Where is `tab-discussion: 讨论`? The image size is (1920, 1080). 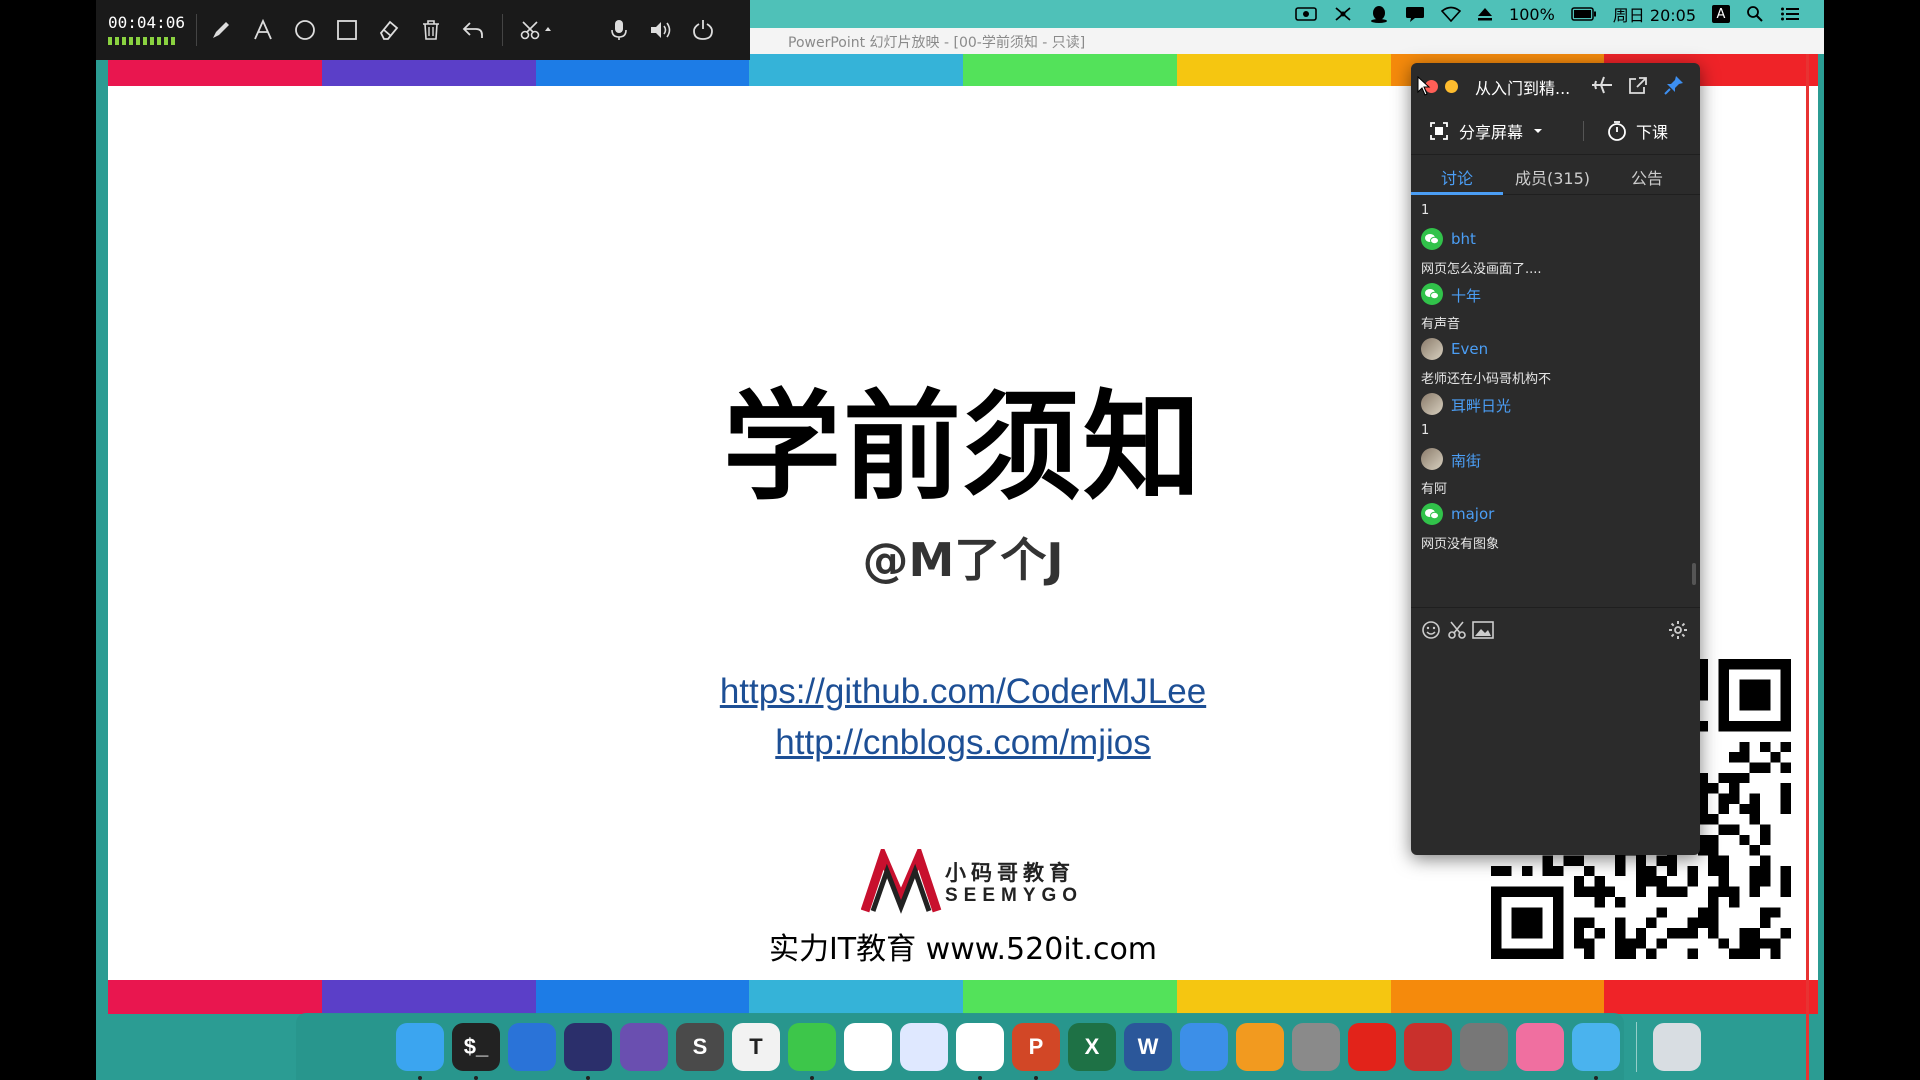
tab-discussion: 讨论 is located at coordinates (1457, 177).